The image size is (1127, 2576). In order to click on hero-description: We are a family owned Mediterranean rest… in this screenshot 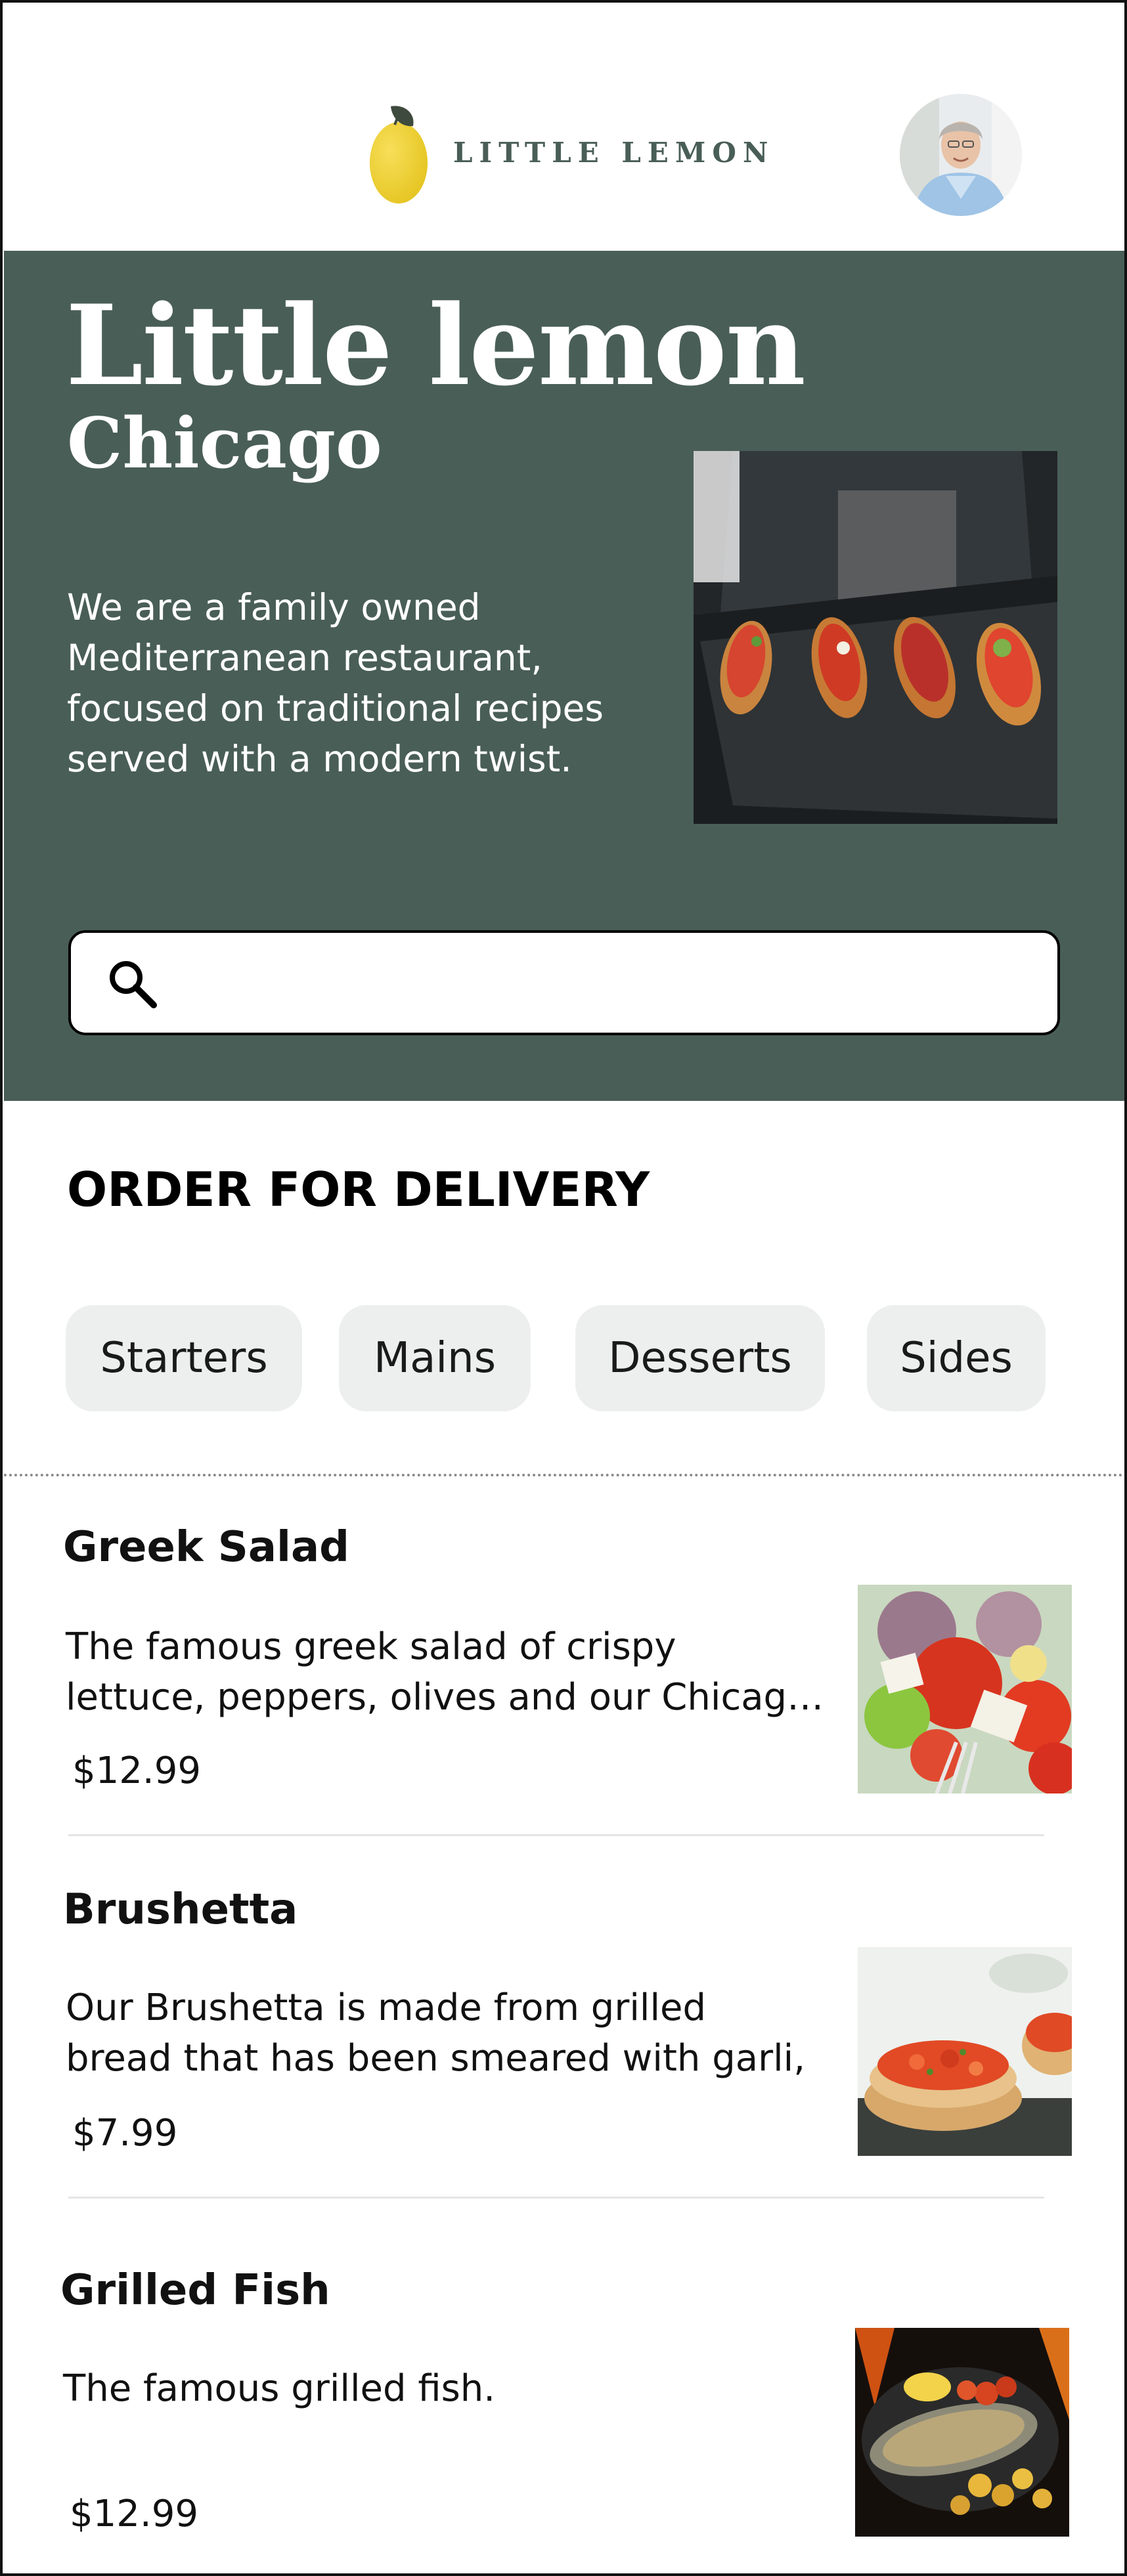, I will do `click(335, 683)`.